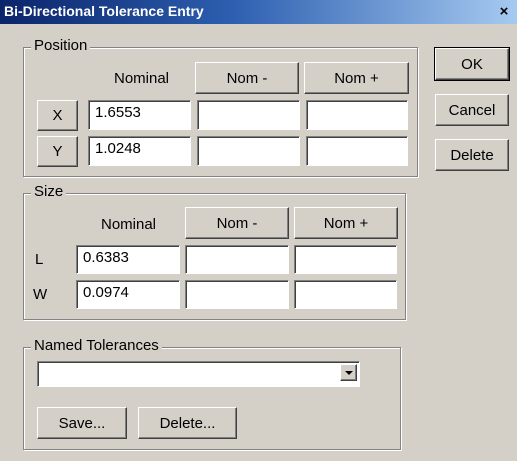 This screenshot has height=461, width=517. Describe the element at coordinates (128, 294) in the screenshot. I see `size-w-nominal-input: 0.0974` at that location.